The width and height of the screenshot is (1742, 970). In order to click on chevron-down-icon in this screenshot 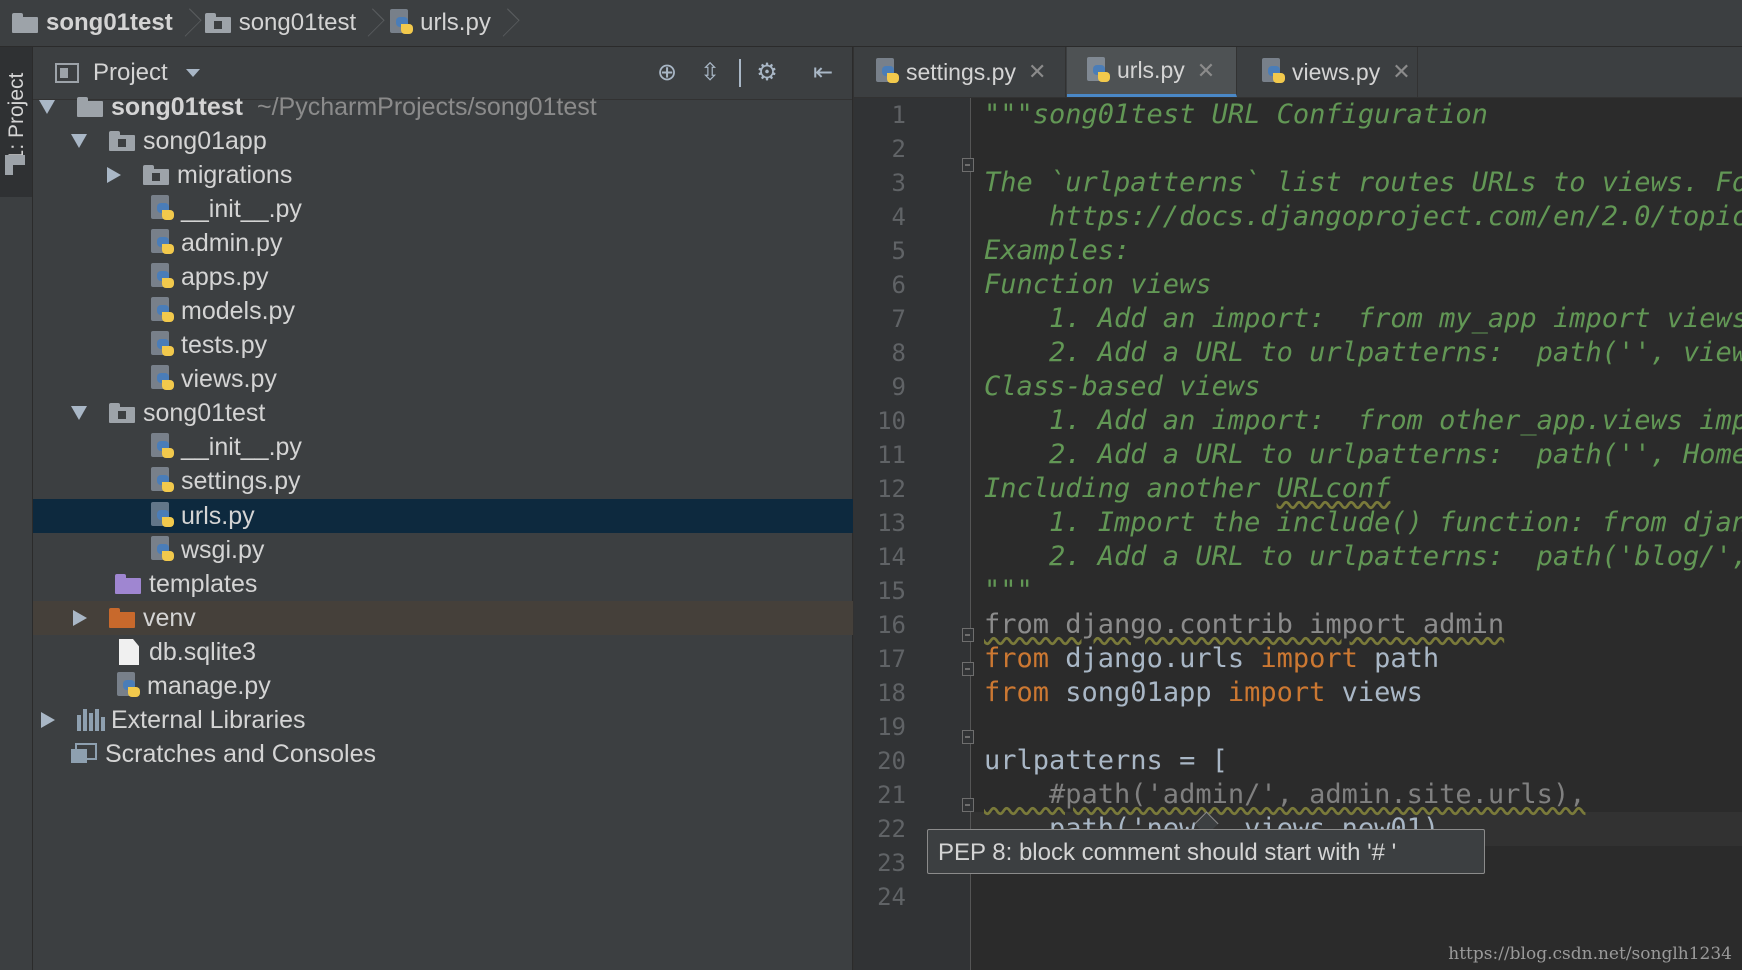, I will do `click(192, 73)`.